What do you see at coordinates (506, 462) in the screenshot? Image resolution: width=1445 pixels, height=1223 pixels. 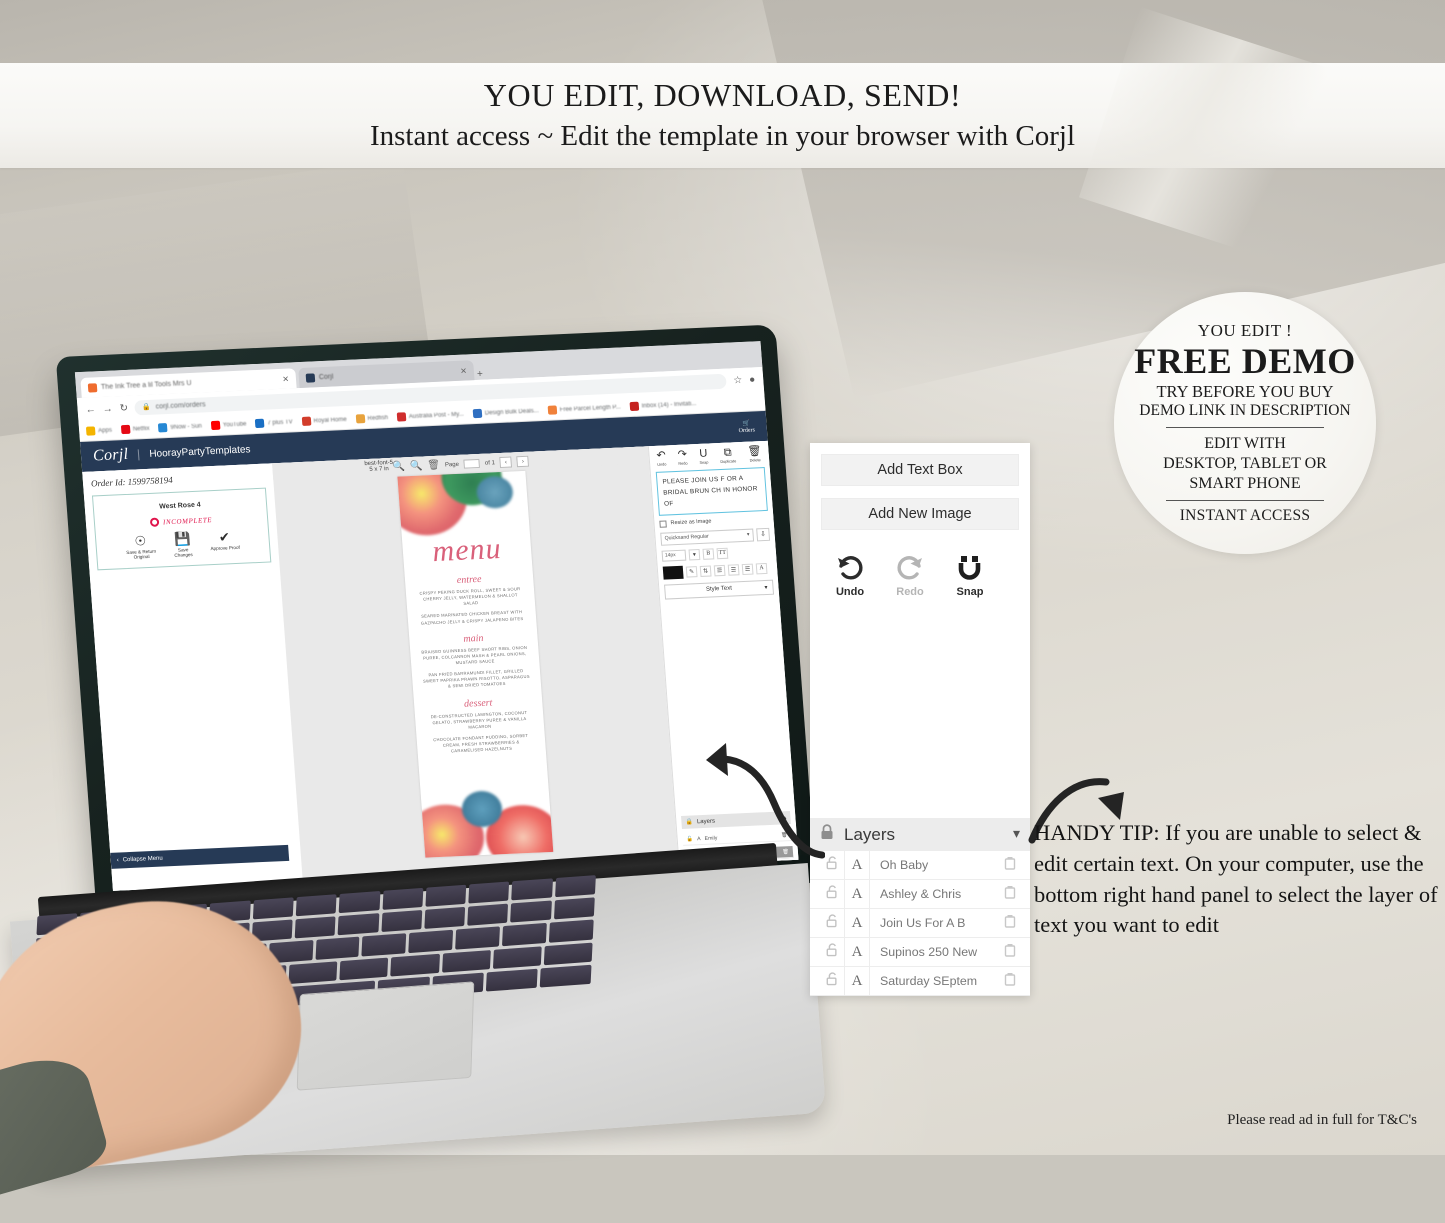 I see `prev-page-icon: ‹` at bounding box center [506, 462].